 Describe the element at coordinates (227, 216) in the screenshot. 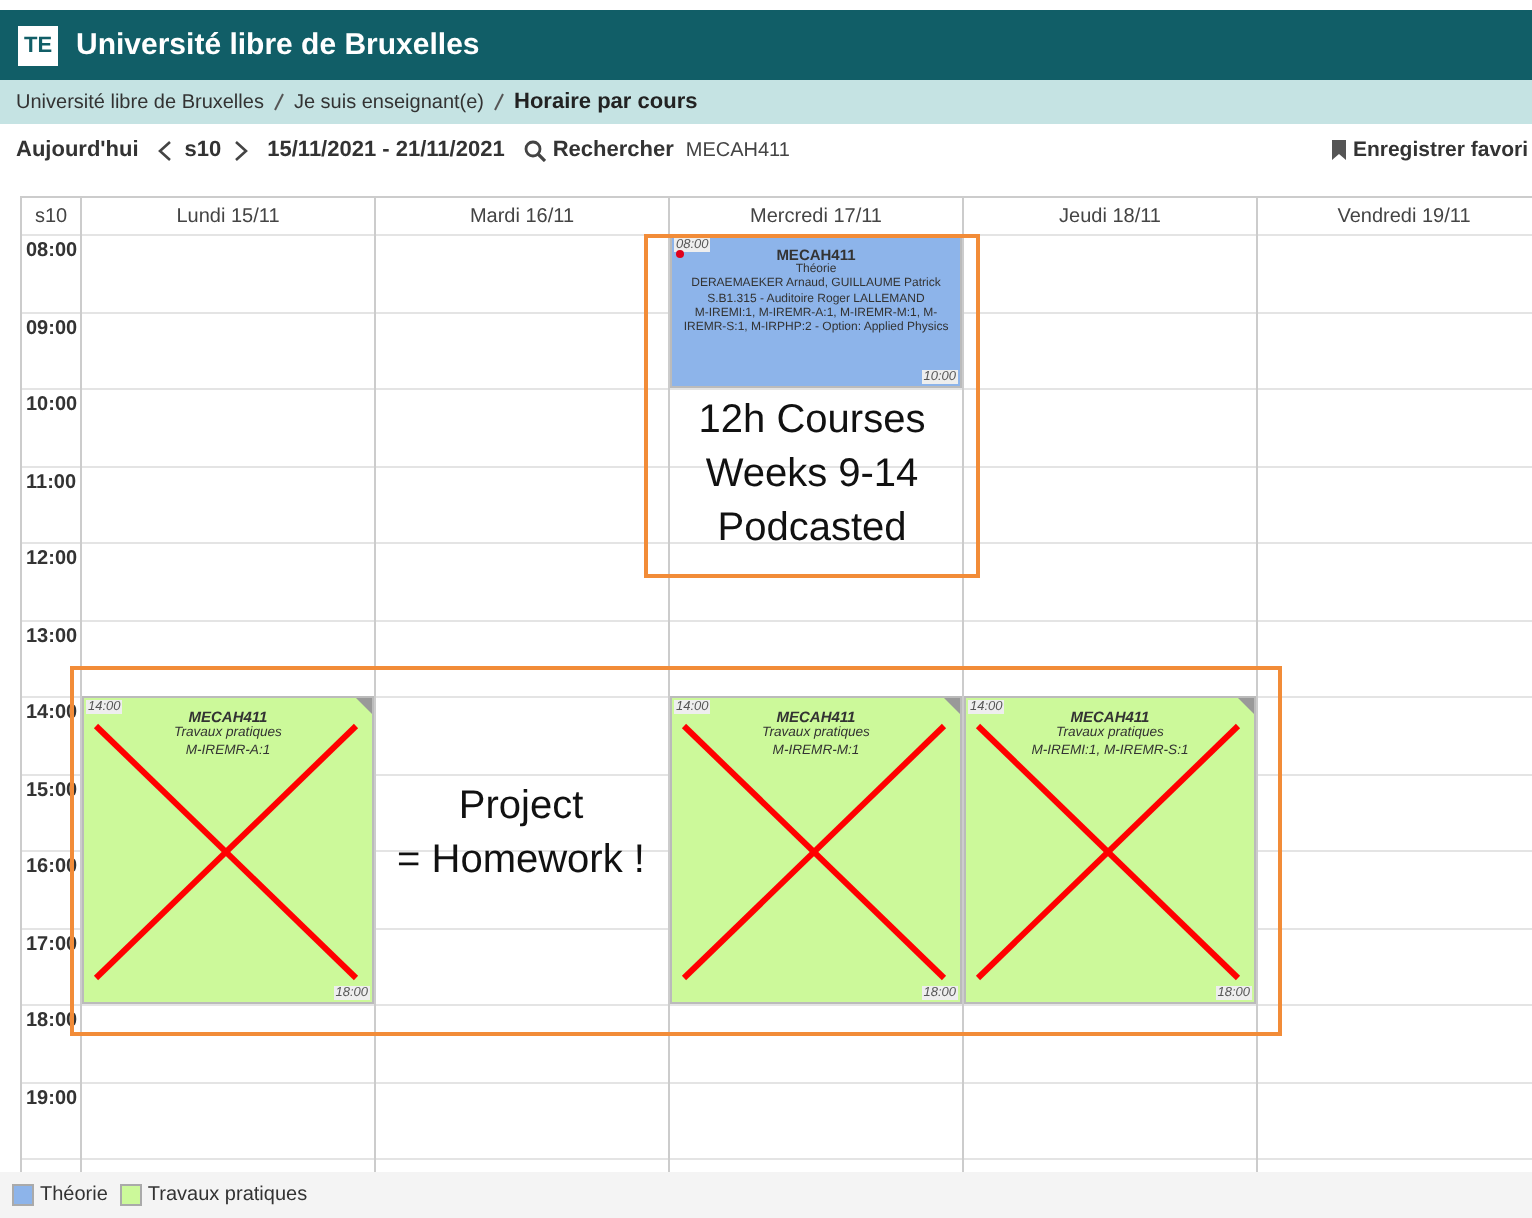

I see `day-header: Lundi 15/11` at that location.